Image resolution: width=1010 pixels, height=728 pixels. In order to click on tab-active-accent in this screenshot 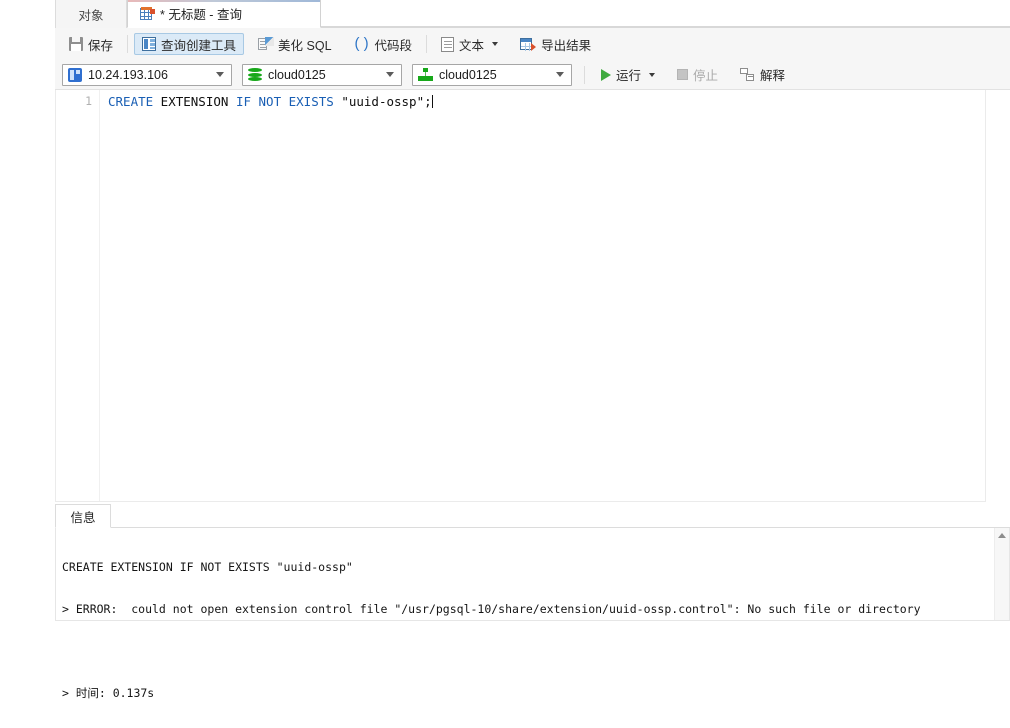, I will do `click(224, 1)`.